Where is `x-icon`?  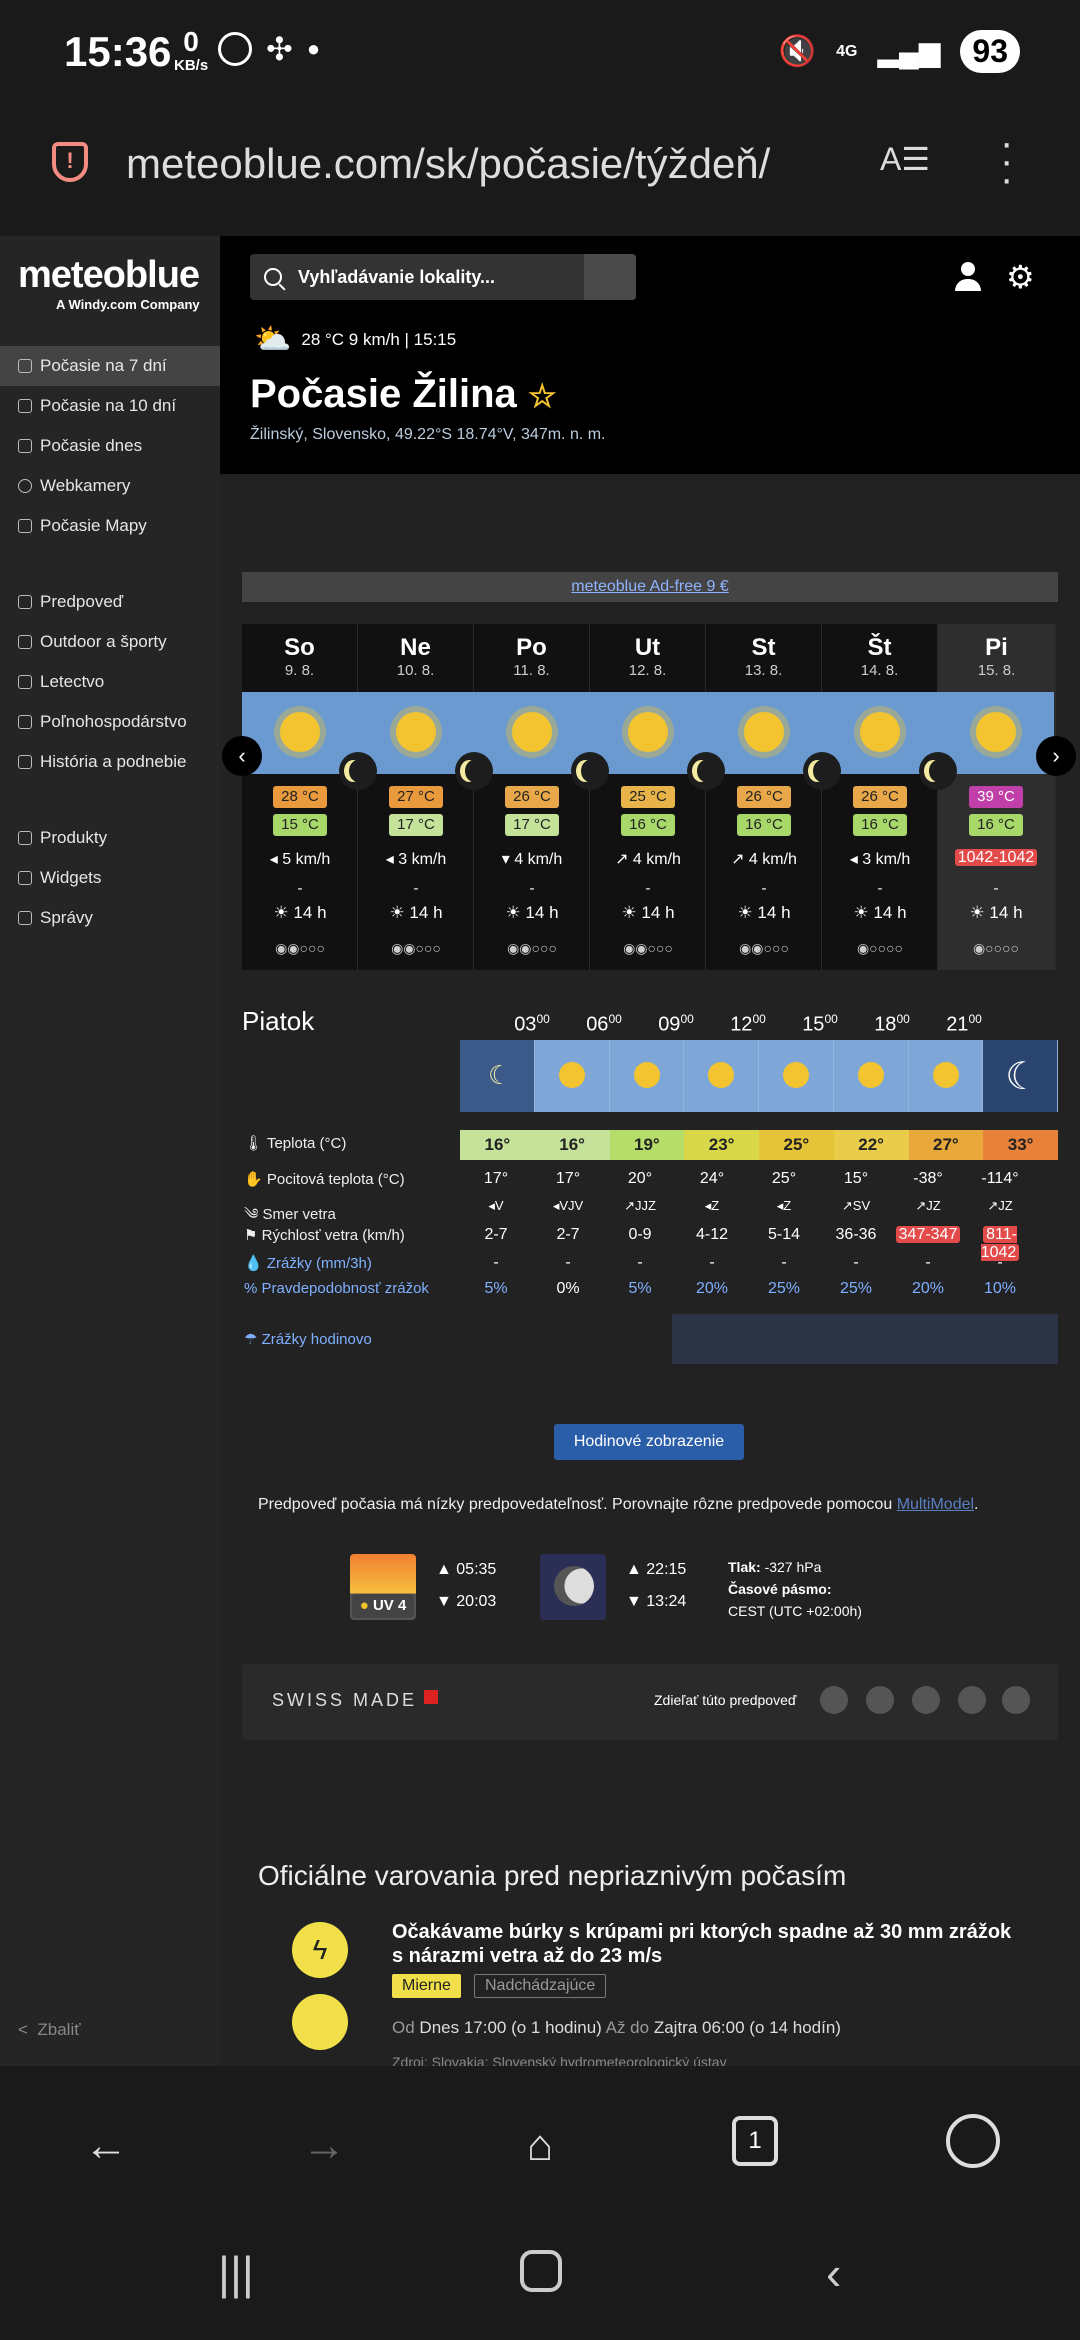 x-icon is located at coordinates (926, 1700).